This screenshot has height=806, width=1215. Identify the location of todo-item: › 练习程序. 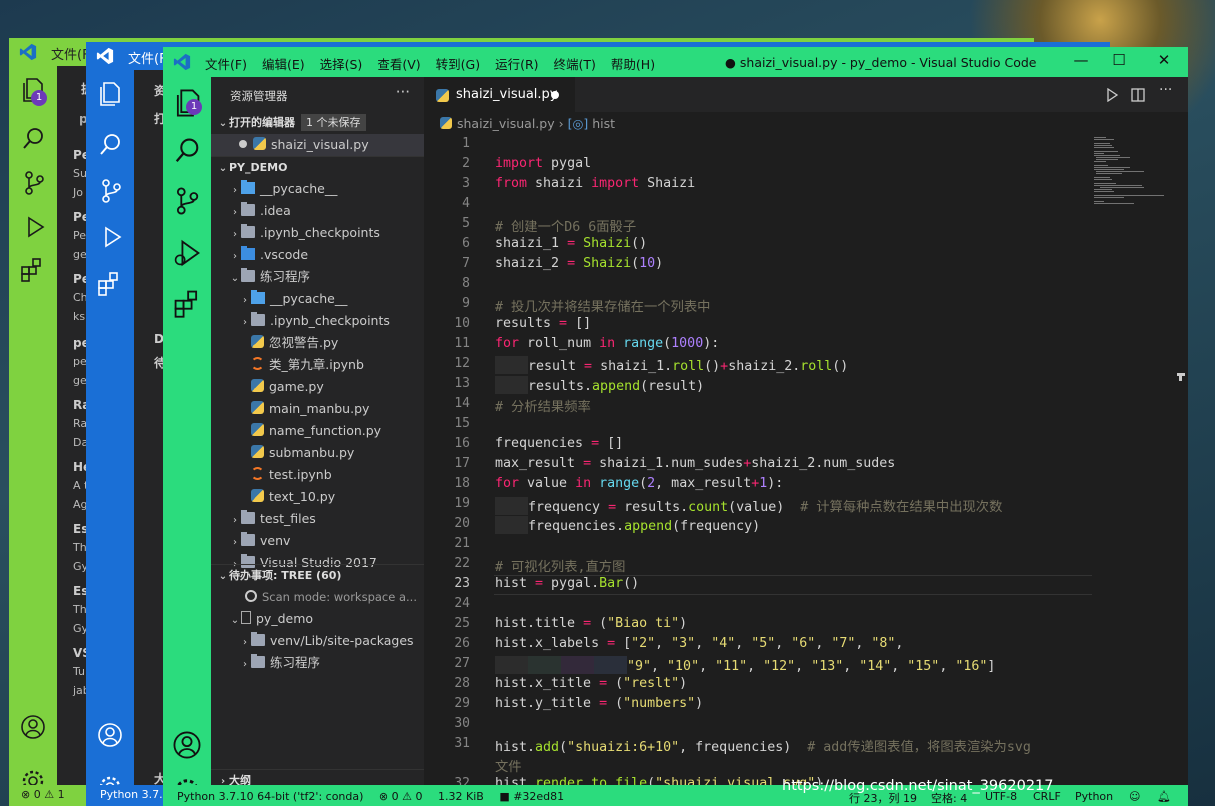
(317, 663).